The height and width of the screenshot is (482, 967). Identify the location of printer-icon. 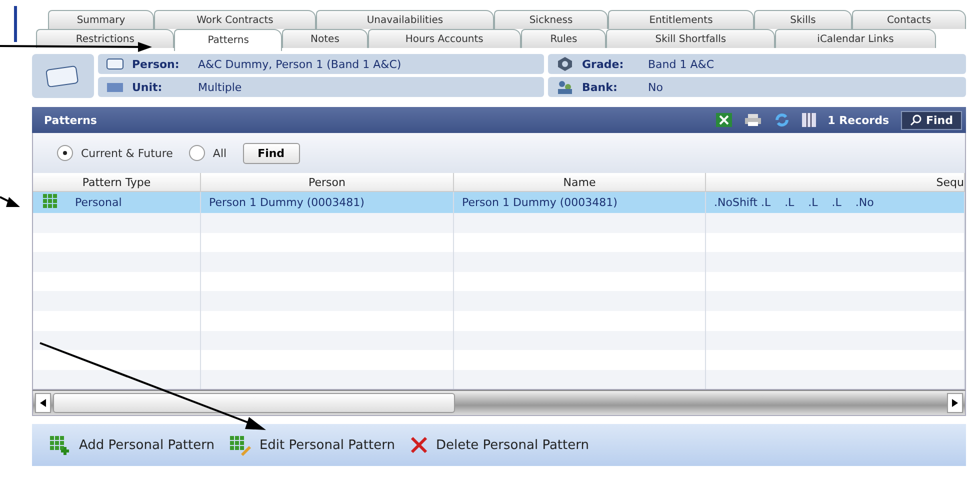
(753, 120).